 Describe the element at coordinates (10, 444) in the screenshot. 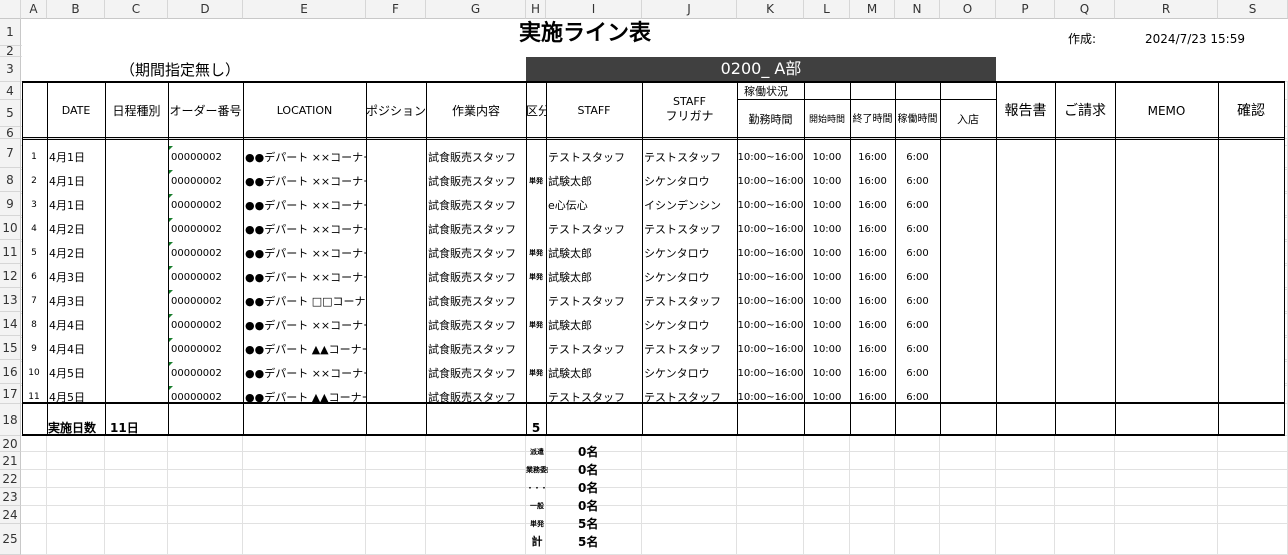

I see `row-header-20: 20` at that location.